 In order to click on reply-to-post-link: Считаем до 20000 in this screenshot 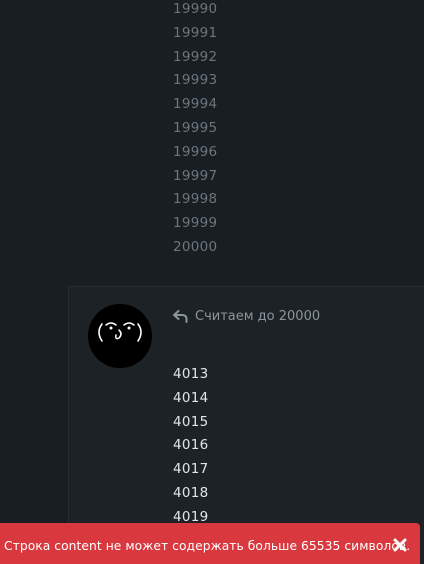, I will do `click(246, 316)`.